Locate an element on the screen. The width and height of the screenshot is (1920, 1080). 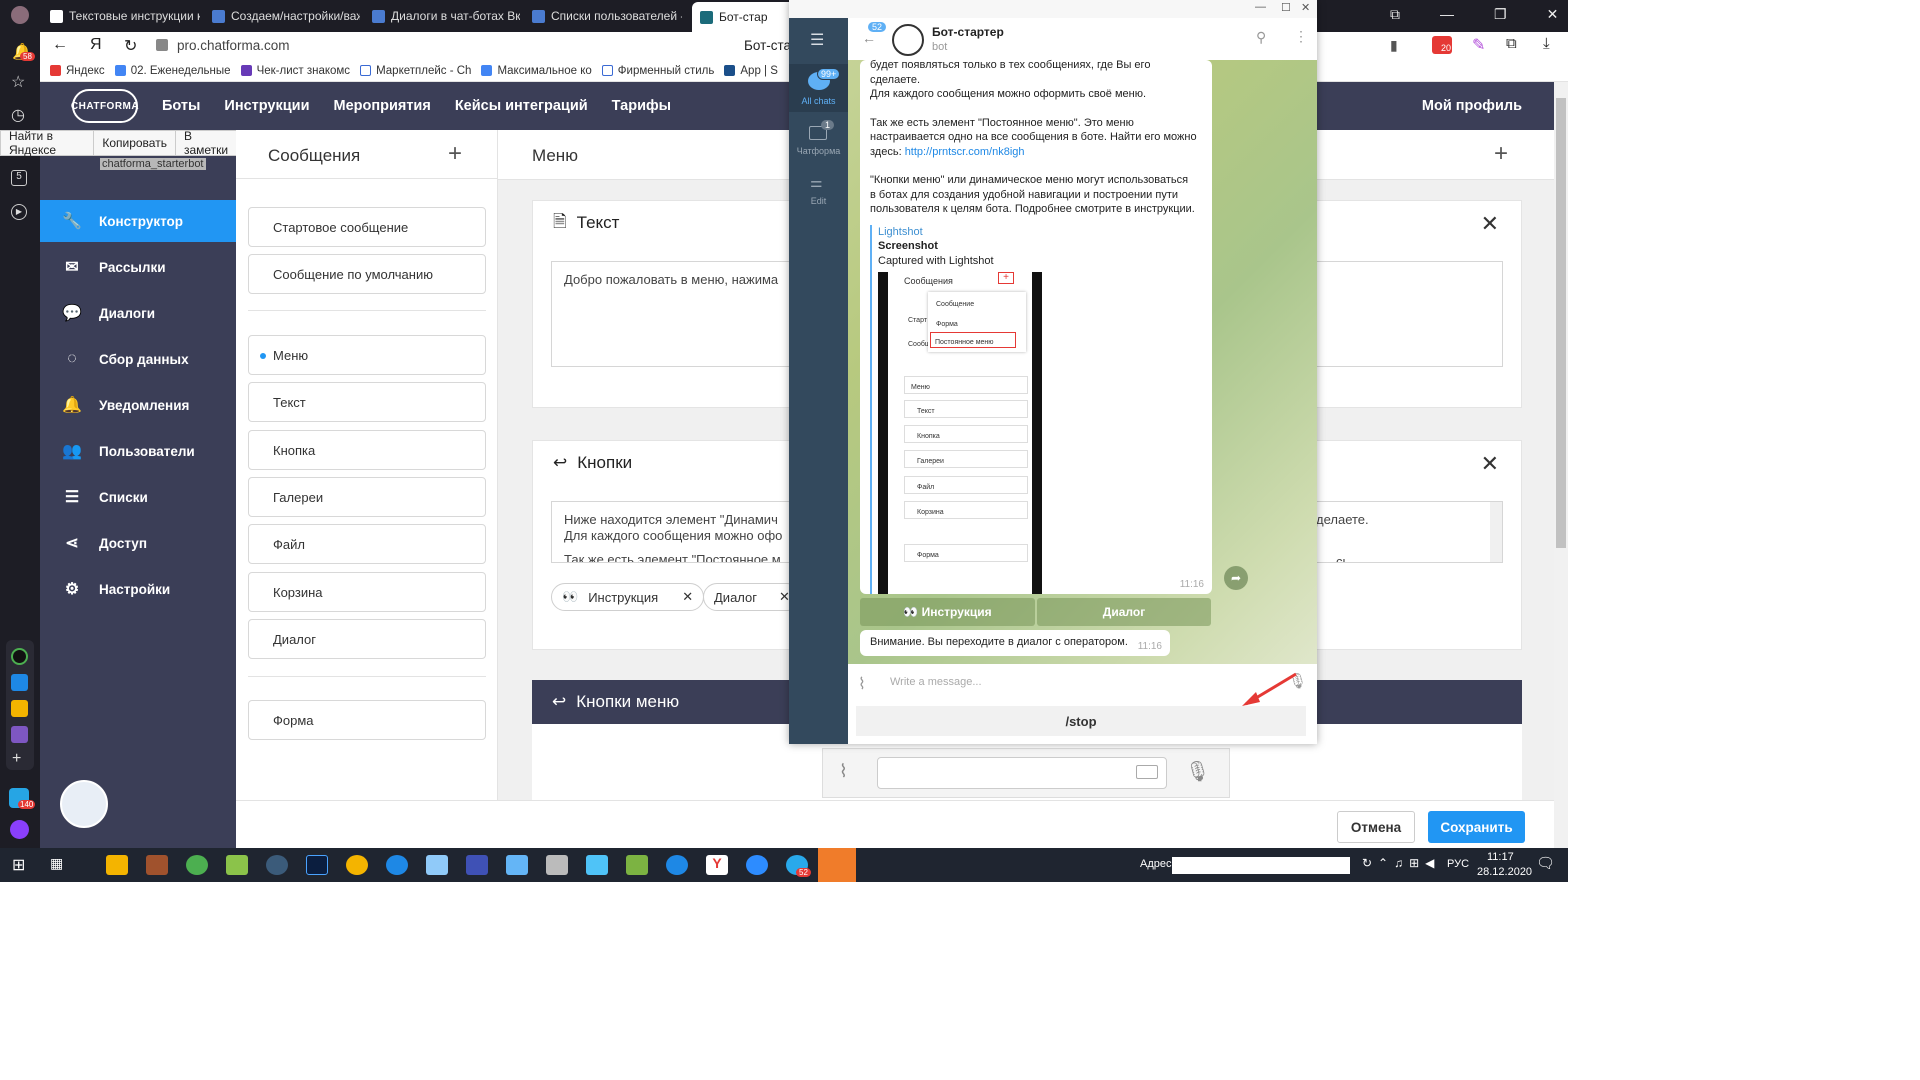
hamburger-icon: ☰ is located at coordinates (817, 40).